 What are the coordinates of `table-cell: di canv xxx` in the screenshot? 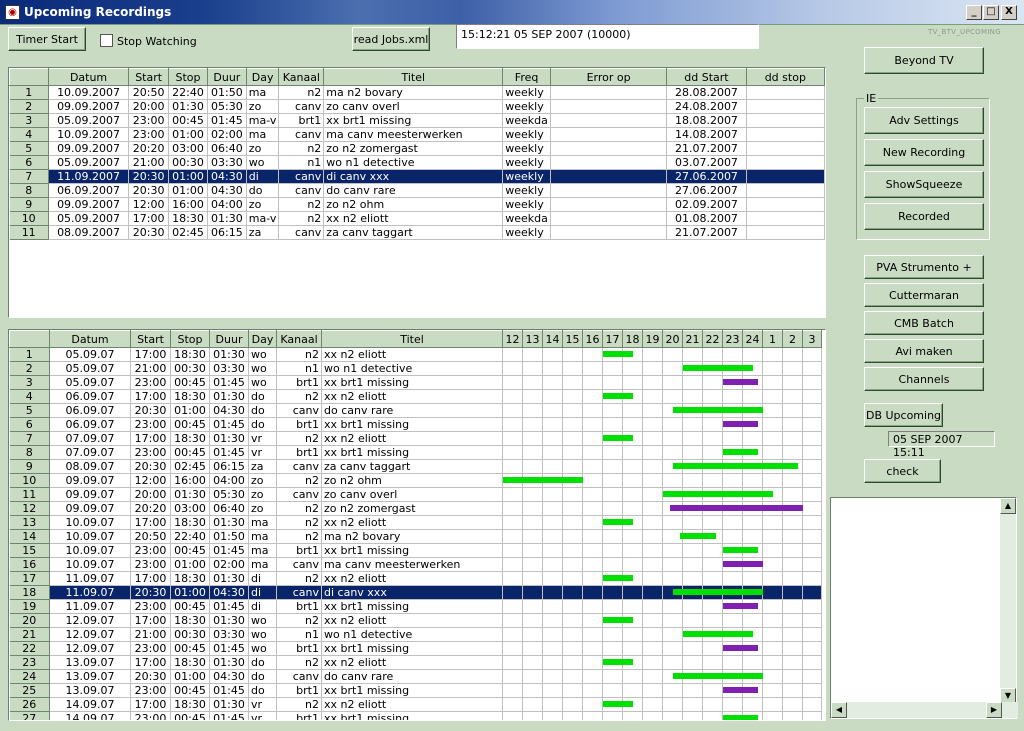 It's located at (413, 176).